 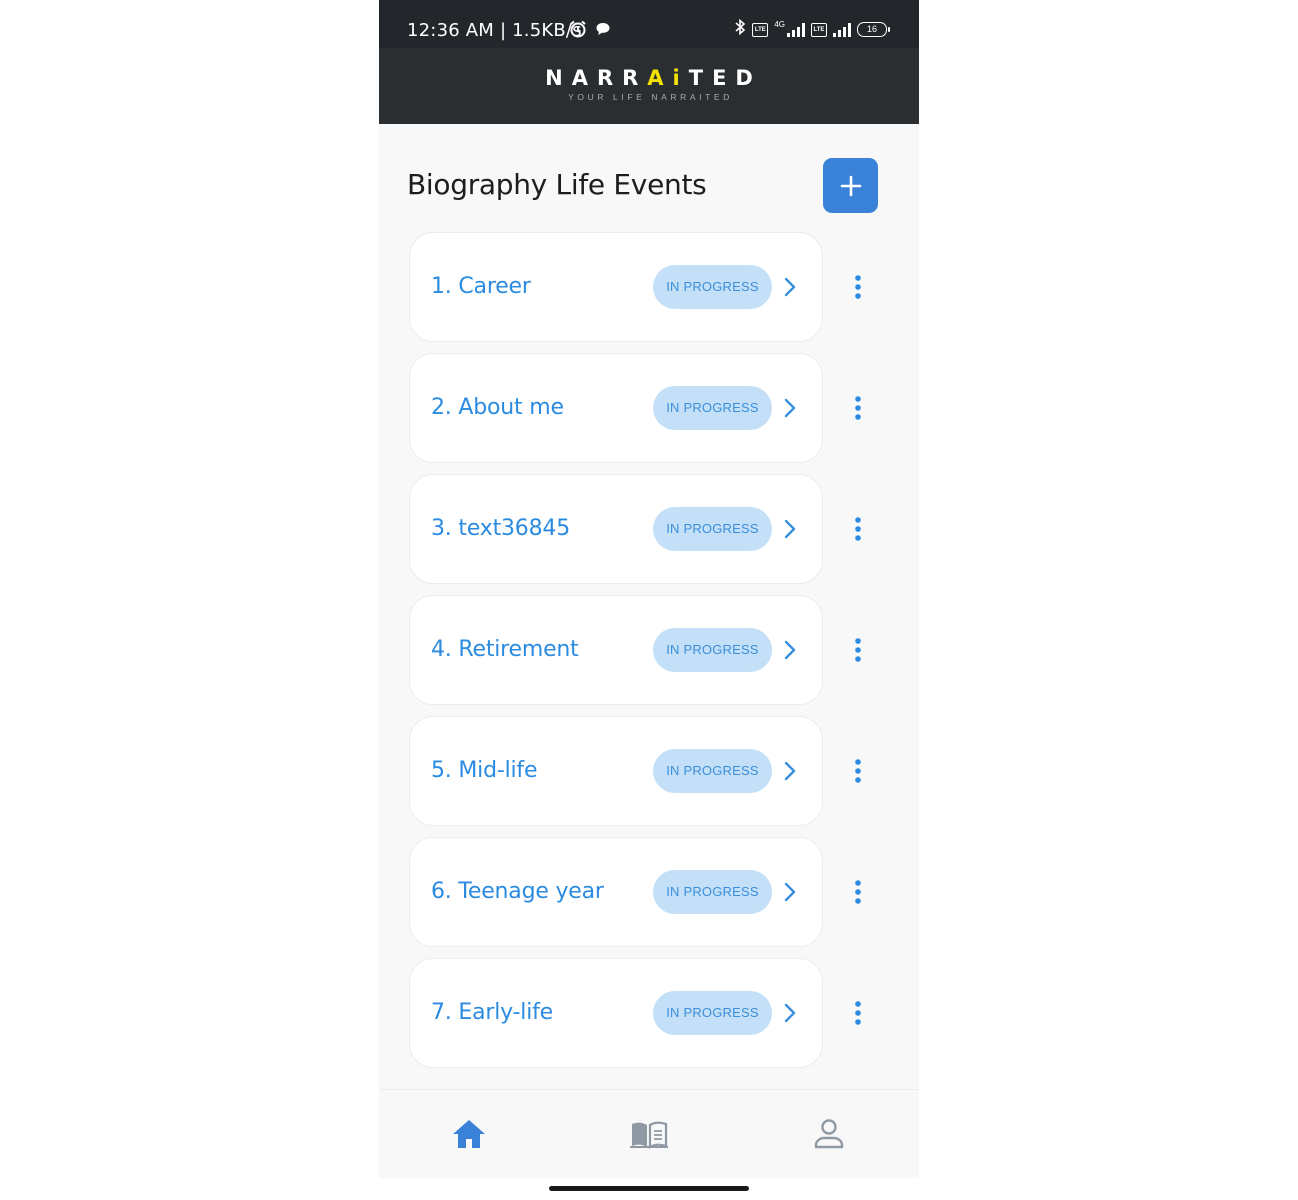 I want to click on event-row: 3. text36845 IN PROGRESS, so click(x=649, y=529).